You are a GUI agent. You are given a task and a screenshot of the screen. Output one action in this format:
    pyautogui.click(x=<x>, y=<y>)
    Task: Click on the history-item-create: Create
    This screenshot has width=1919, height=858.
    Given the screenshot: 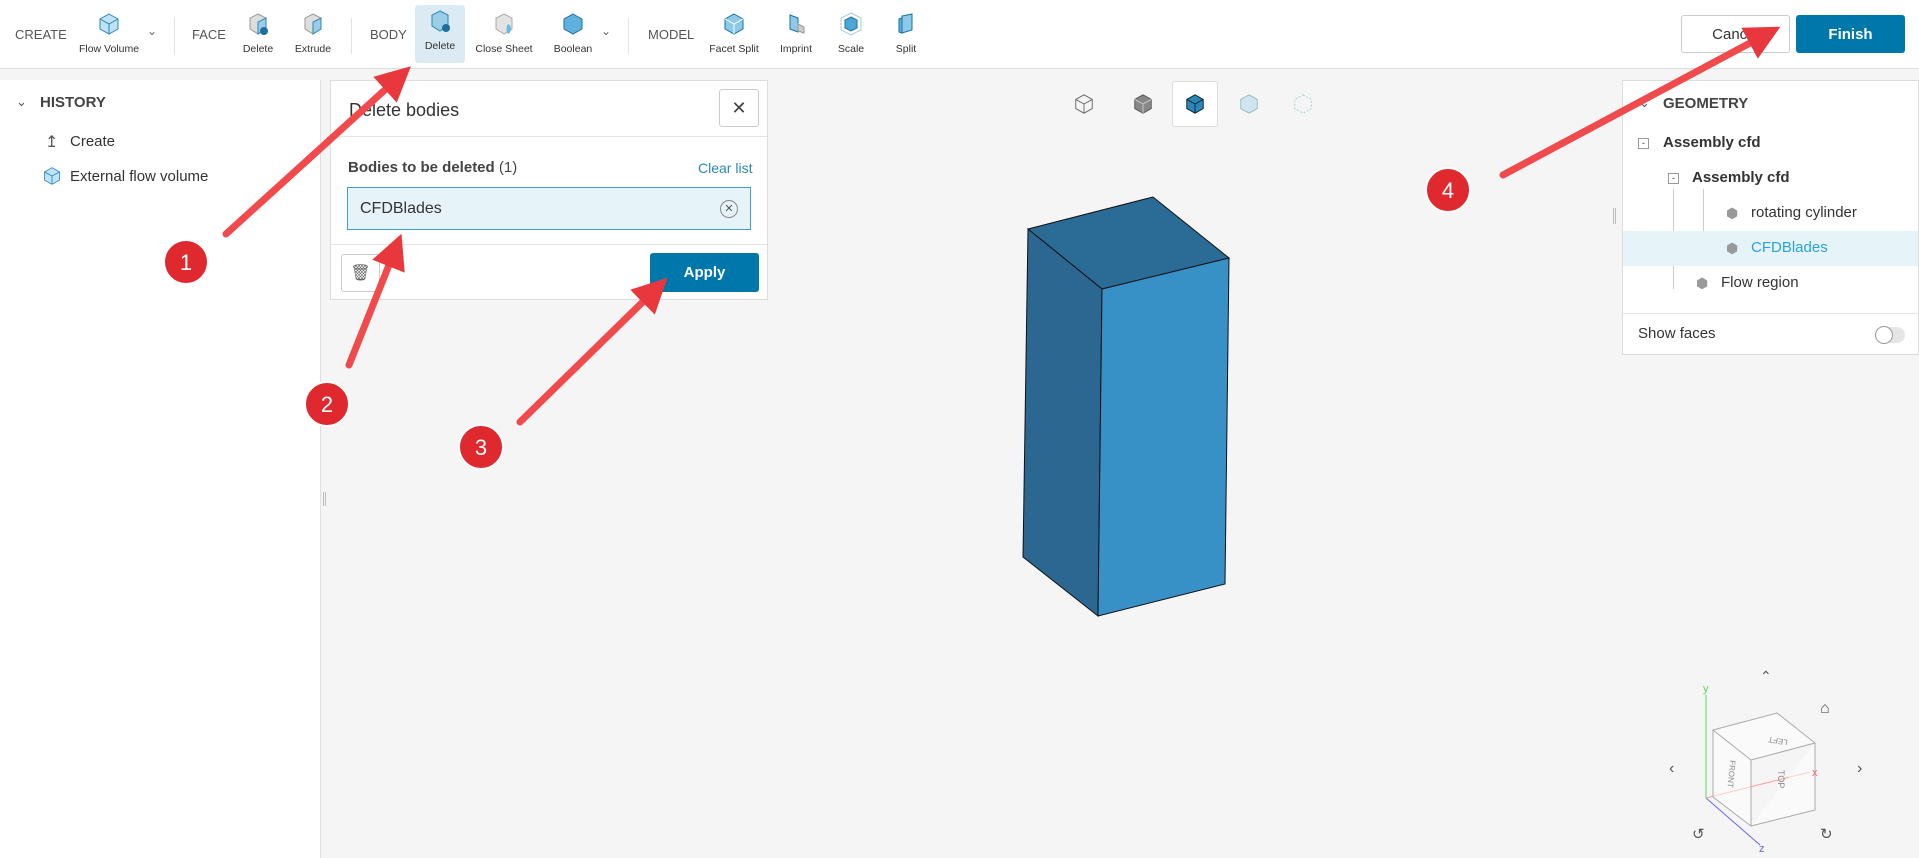 What is the action you would take?
    pyautogui.click(x=92, y=141)
    